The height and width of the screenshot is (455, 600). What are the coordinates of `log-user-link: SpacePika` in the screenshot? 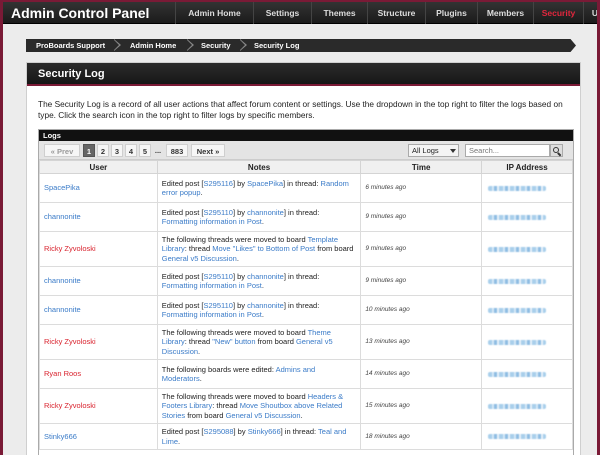 It's located at (62, 187).